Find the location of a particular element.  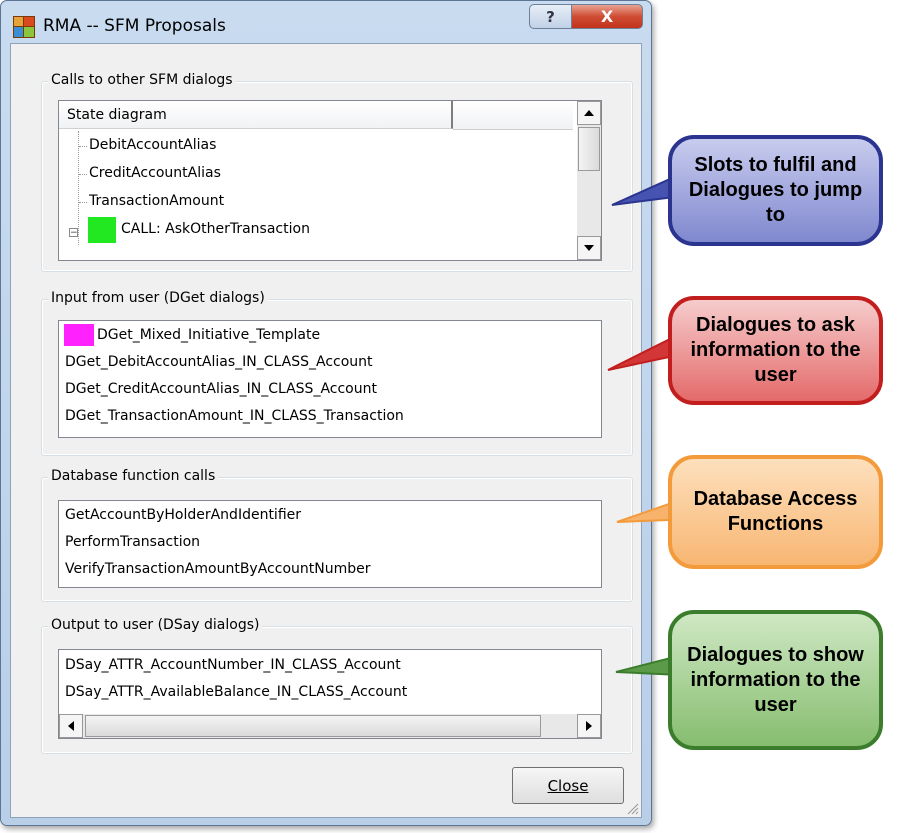

arrow-right-icon is located at coordinates (589, 726).